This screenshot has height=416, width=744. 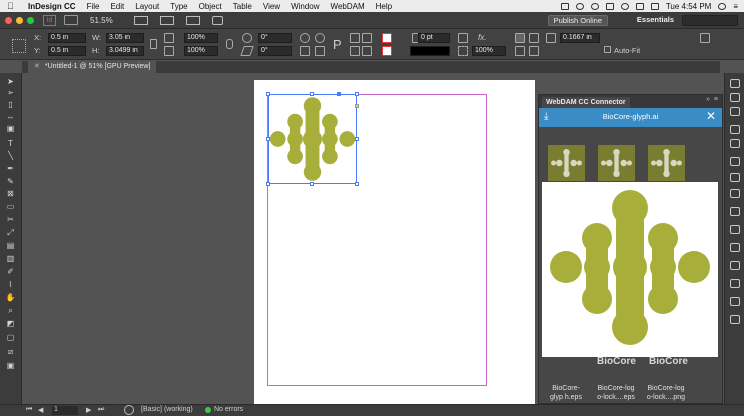 What do you see at coordinates (125, 51) in the screenshot?
I see `height-field: 3.0499 in` at bounding box center [125, 51].